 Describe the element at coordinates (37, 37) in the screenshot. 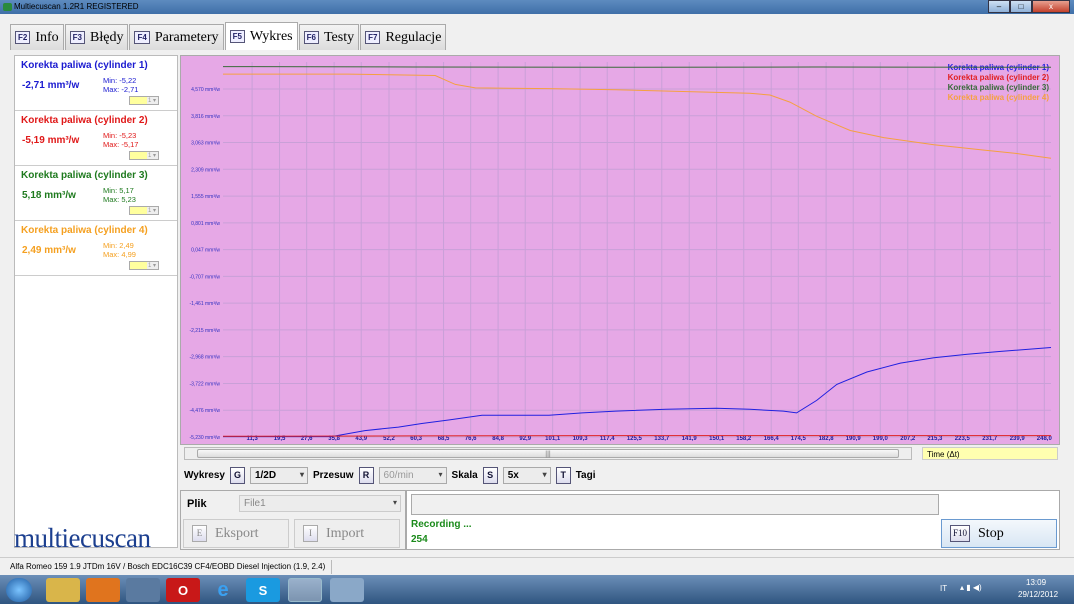

I see `tab-info: F2 Info` at that location.